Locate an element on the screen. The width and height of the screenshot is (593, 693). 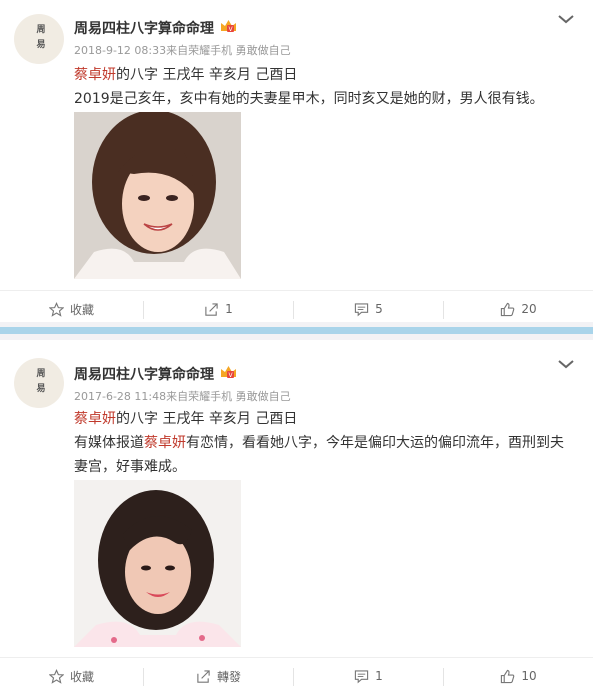
comment-count: 1 is located at coordinates (379, 676).